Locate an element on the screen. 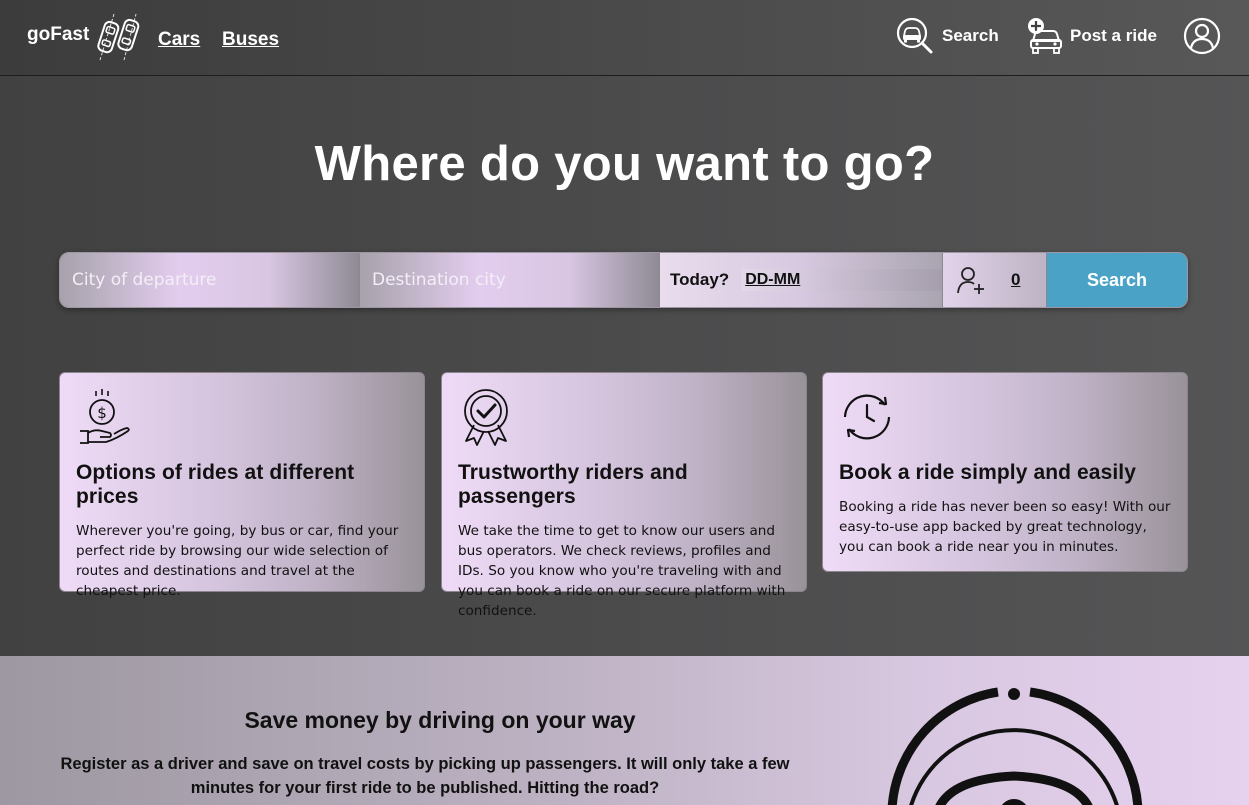 Image resolution: width=1249 pixels, height=805 pixels. nav-link-buses: Buses is located at coordinates (250, 40).